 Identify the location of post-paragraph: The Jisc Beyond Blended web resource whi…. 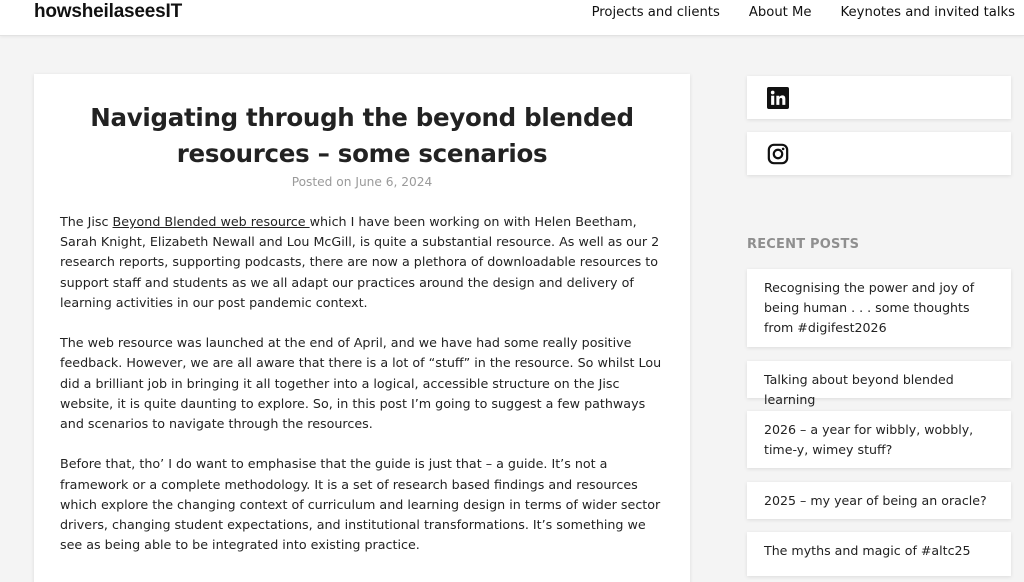
(364, 262).